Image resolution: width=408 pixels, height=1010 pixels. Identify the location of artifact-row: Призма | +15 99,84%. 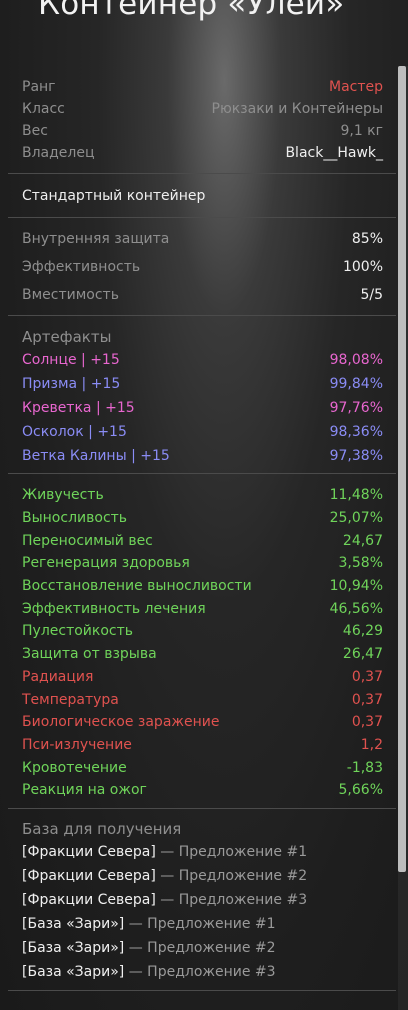
(202, 384).